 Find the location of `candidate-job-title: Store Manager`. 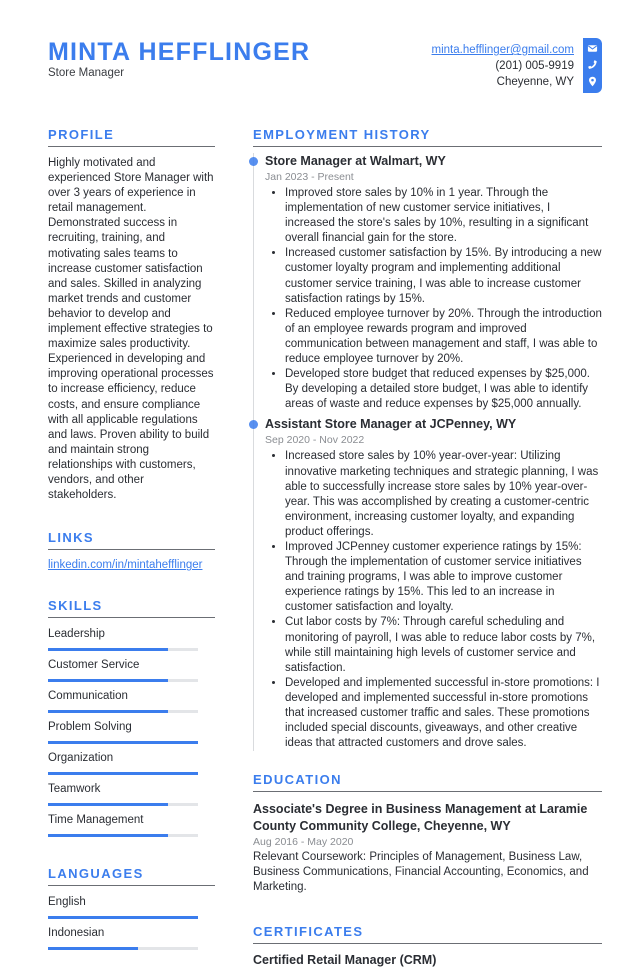

candidate-job-title: Store Manager is located at coordinates (86, 73).